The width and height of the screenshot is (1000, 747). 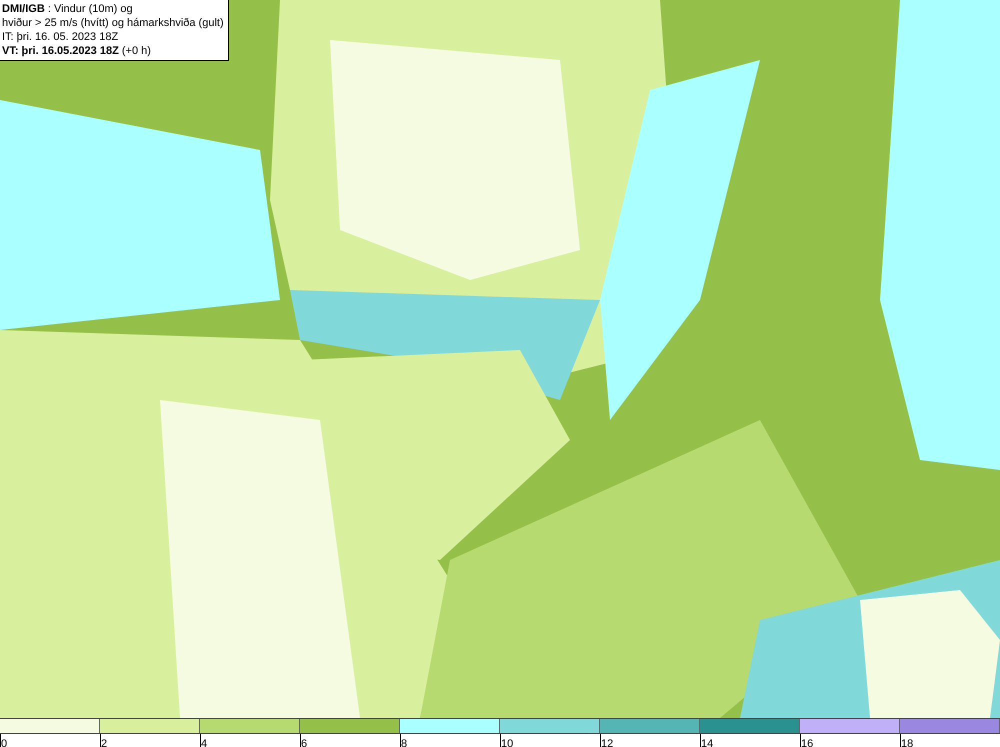 What do you see at coordinates (807, 742) in the screenshot?
I see `legend-tick-label: 16` at bounding box center [807, 742].